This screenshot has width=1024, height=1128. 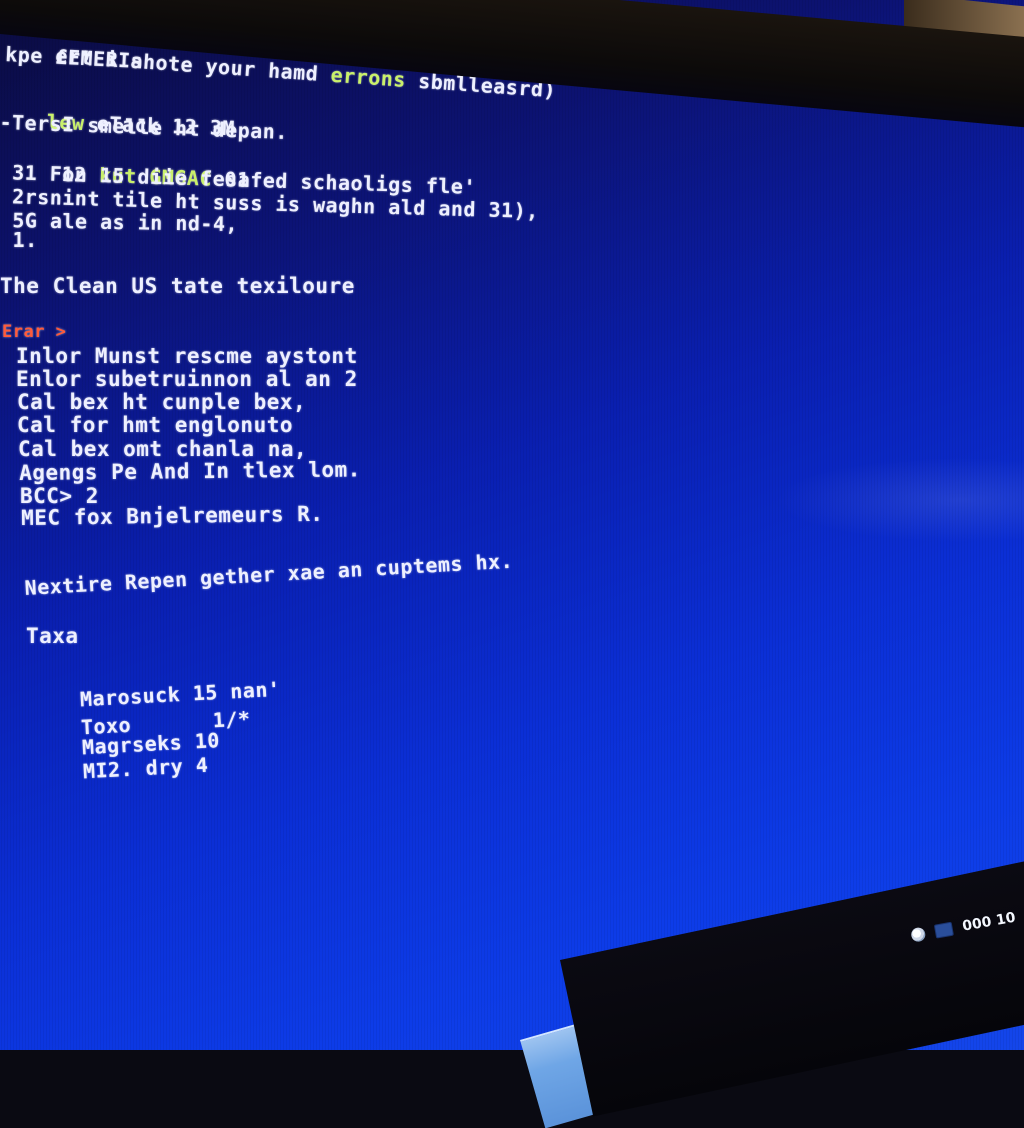 I want to click on section-title: The Clean US tate texiloure, so click(x=177, y=286).